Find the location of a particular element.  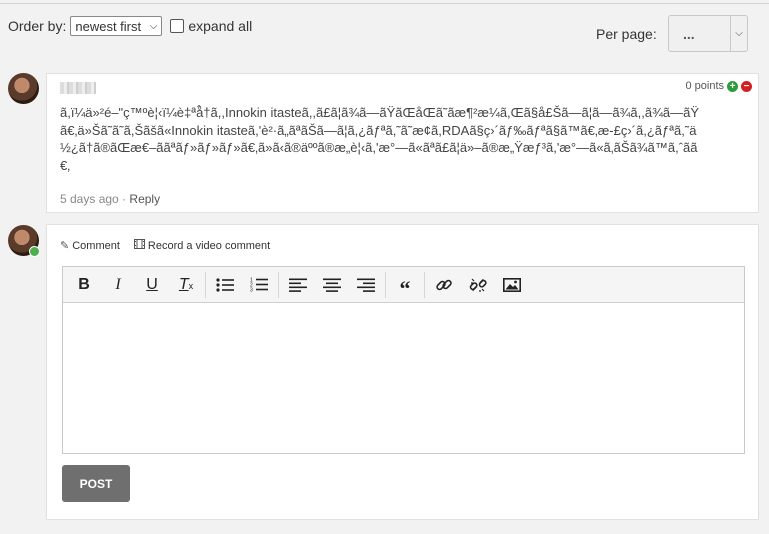

align-right-icon is located at coordinates (366, 285).